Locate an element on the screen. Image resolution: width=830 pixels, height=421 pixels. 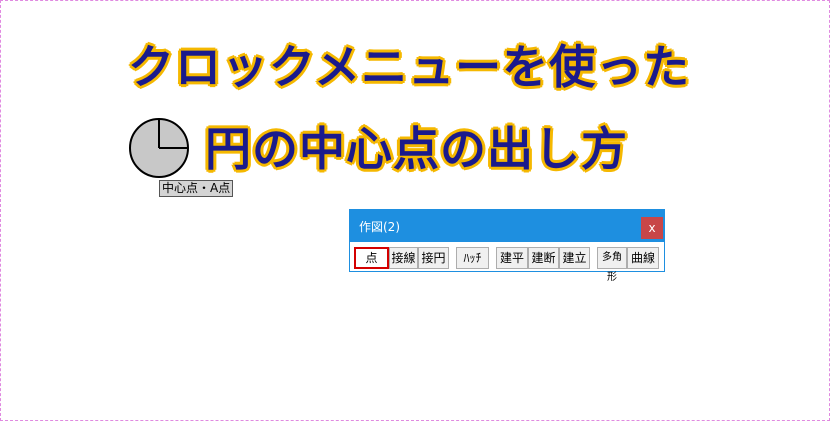
plan-button: 建平 is located at coordinates (512, 258).